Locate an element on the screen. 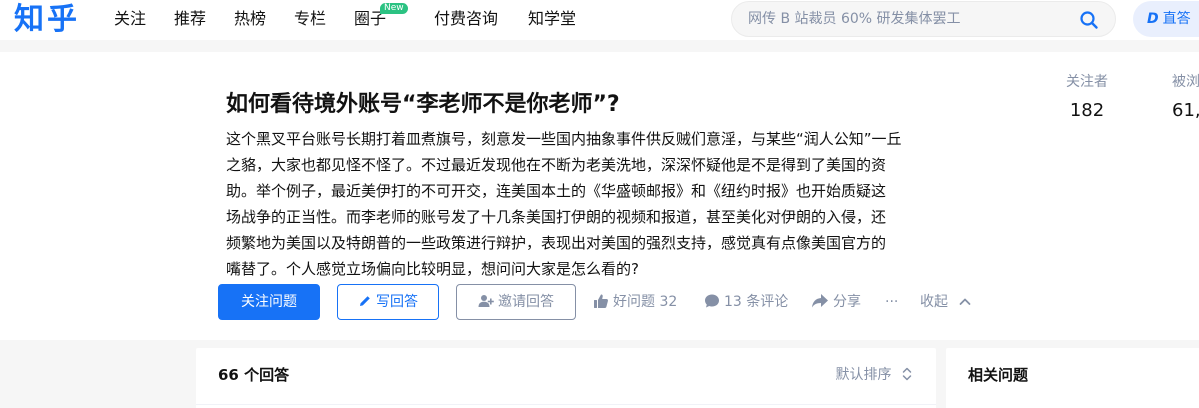 This screenshot has width=1199, height=408. question-actions: 关注问题 写回答 邀请回答 好问题 32 13 条评论 分享 ··· 收起 is located at coordinates (599, 302).